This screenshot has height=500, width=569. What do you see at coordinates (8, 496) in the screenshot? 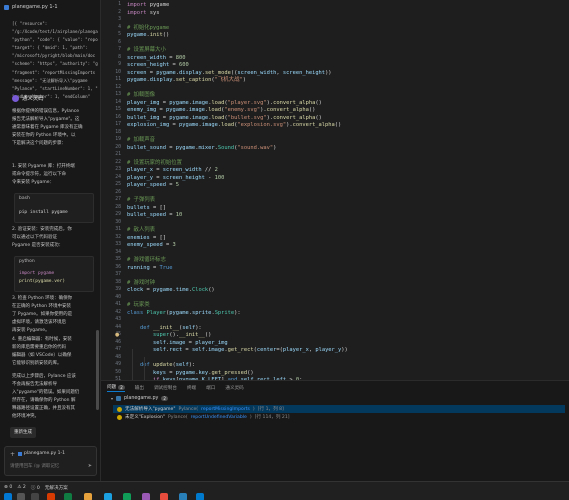
I see `windows-start-icon` at bounding box center [8, 496].